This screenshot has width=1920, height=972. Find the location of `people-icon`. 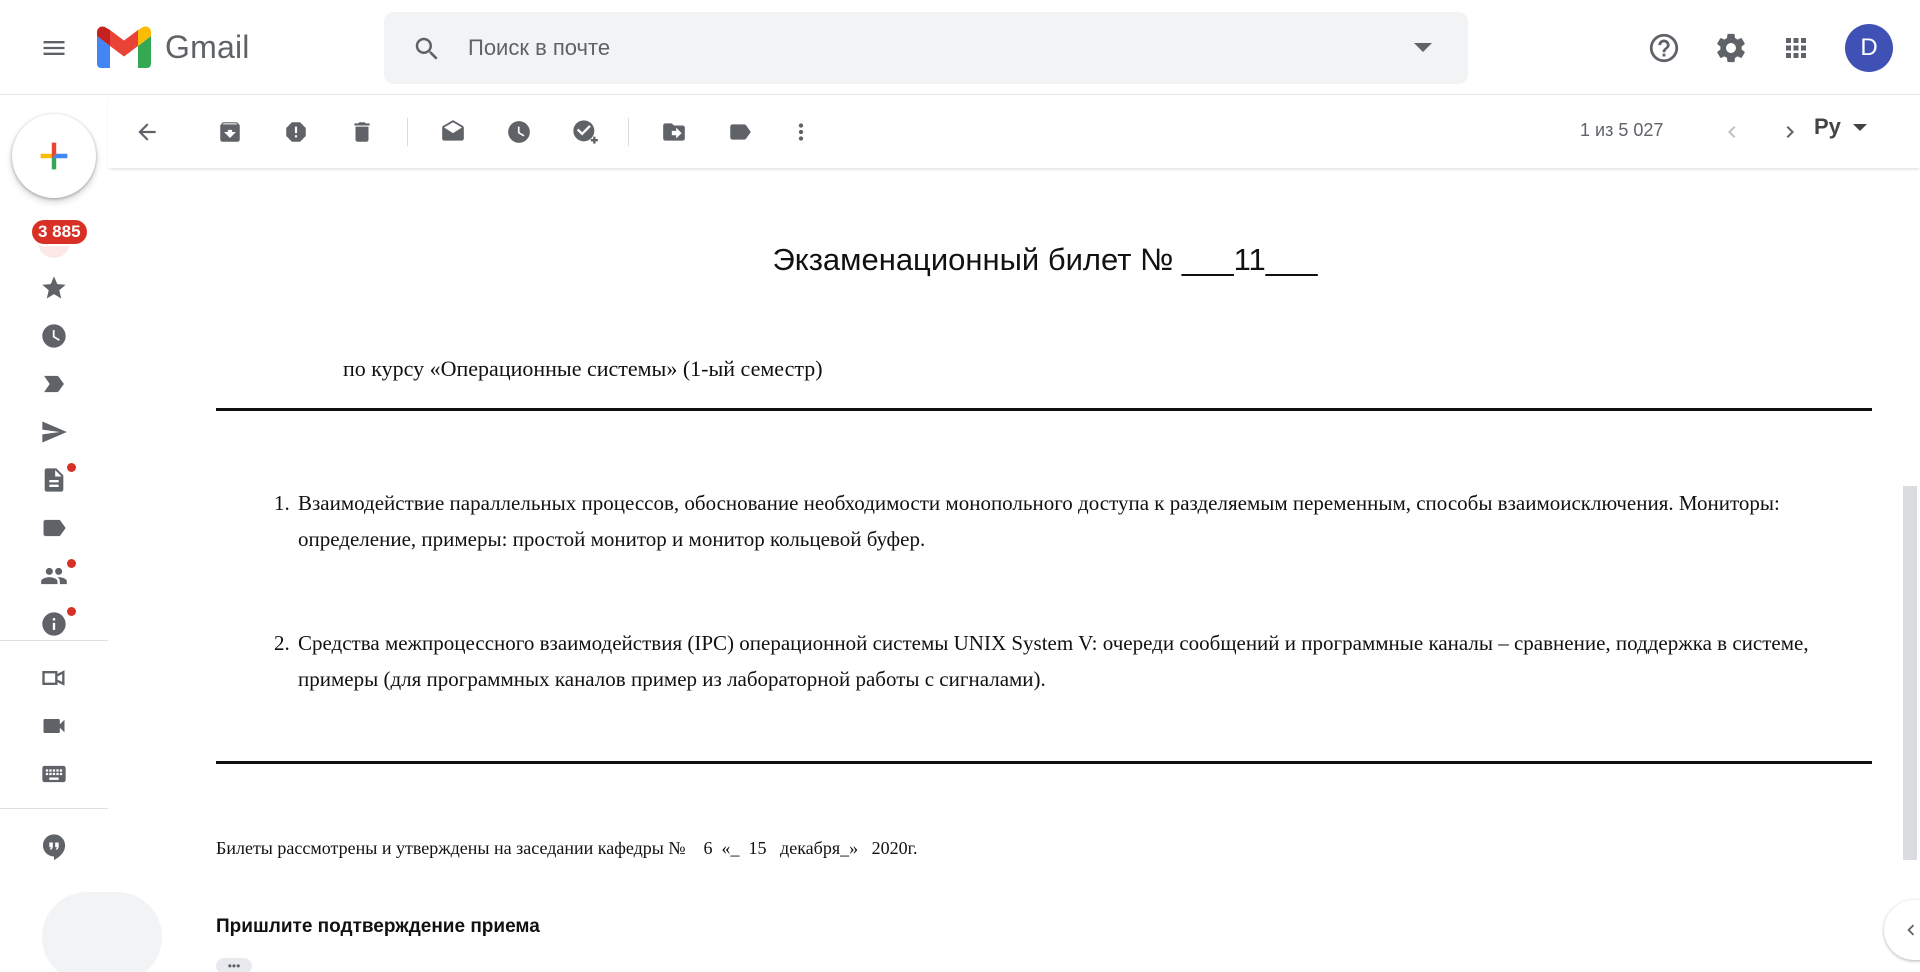

people-icon is located at coordinates (54, 576).